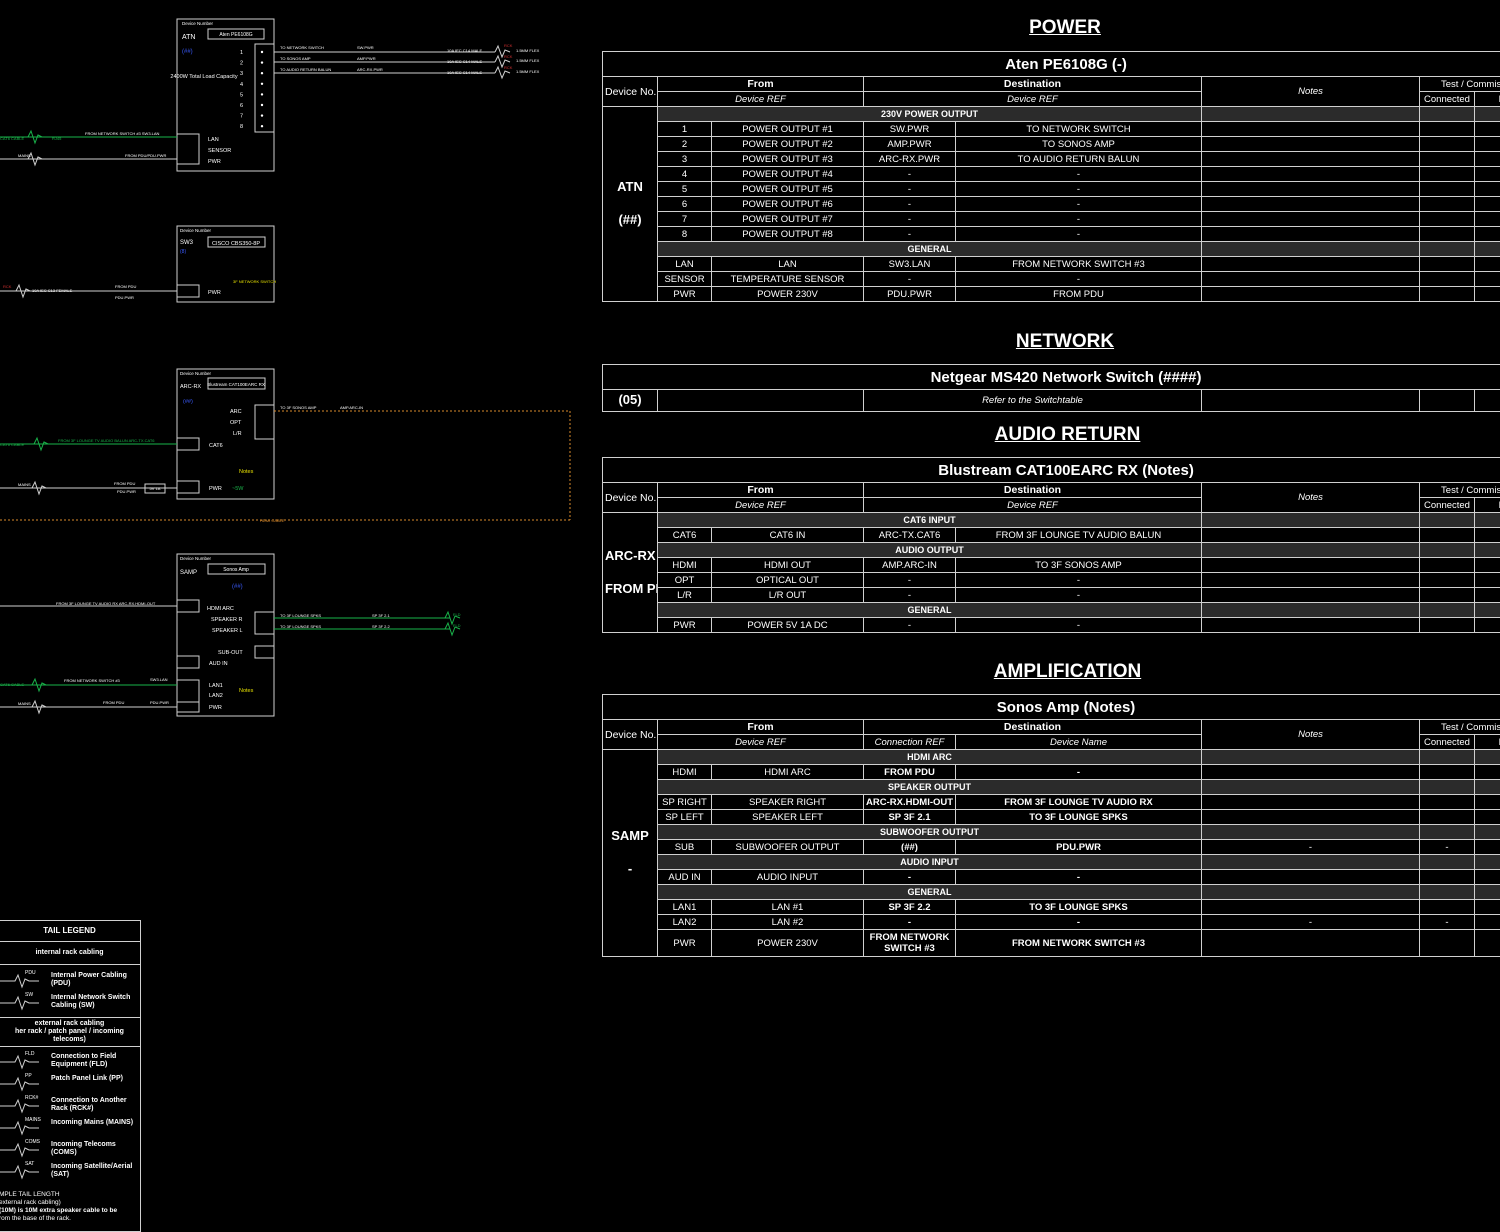 The height and width of the screenshot is (1232, 1500). Describe the element at coordinates (57, 138) in the screenshot. I see `atn-rj45-label: RJ45` at that location.